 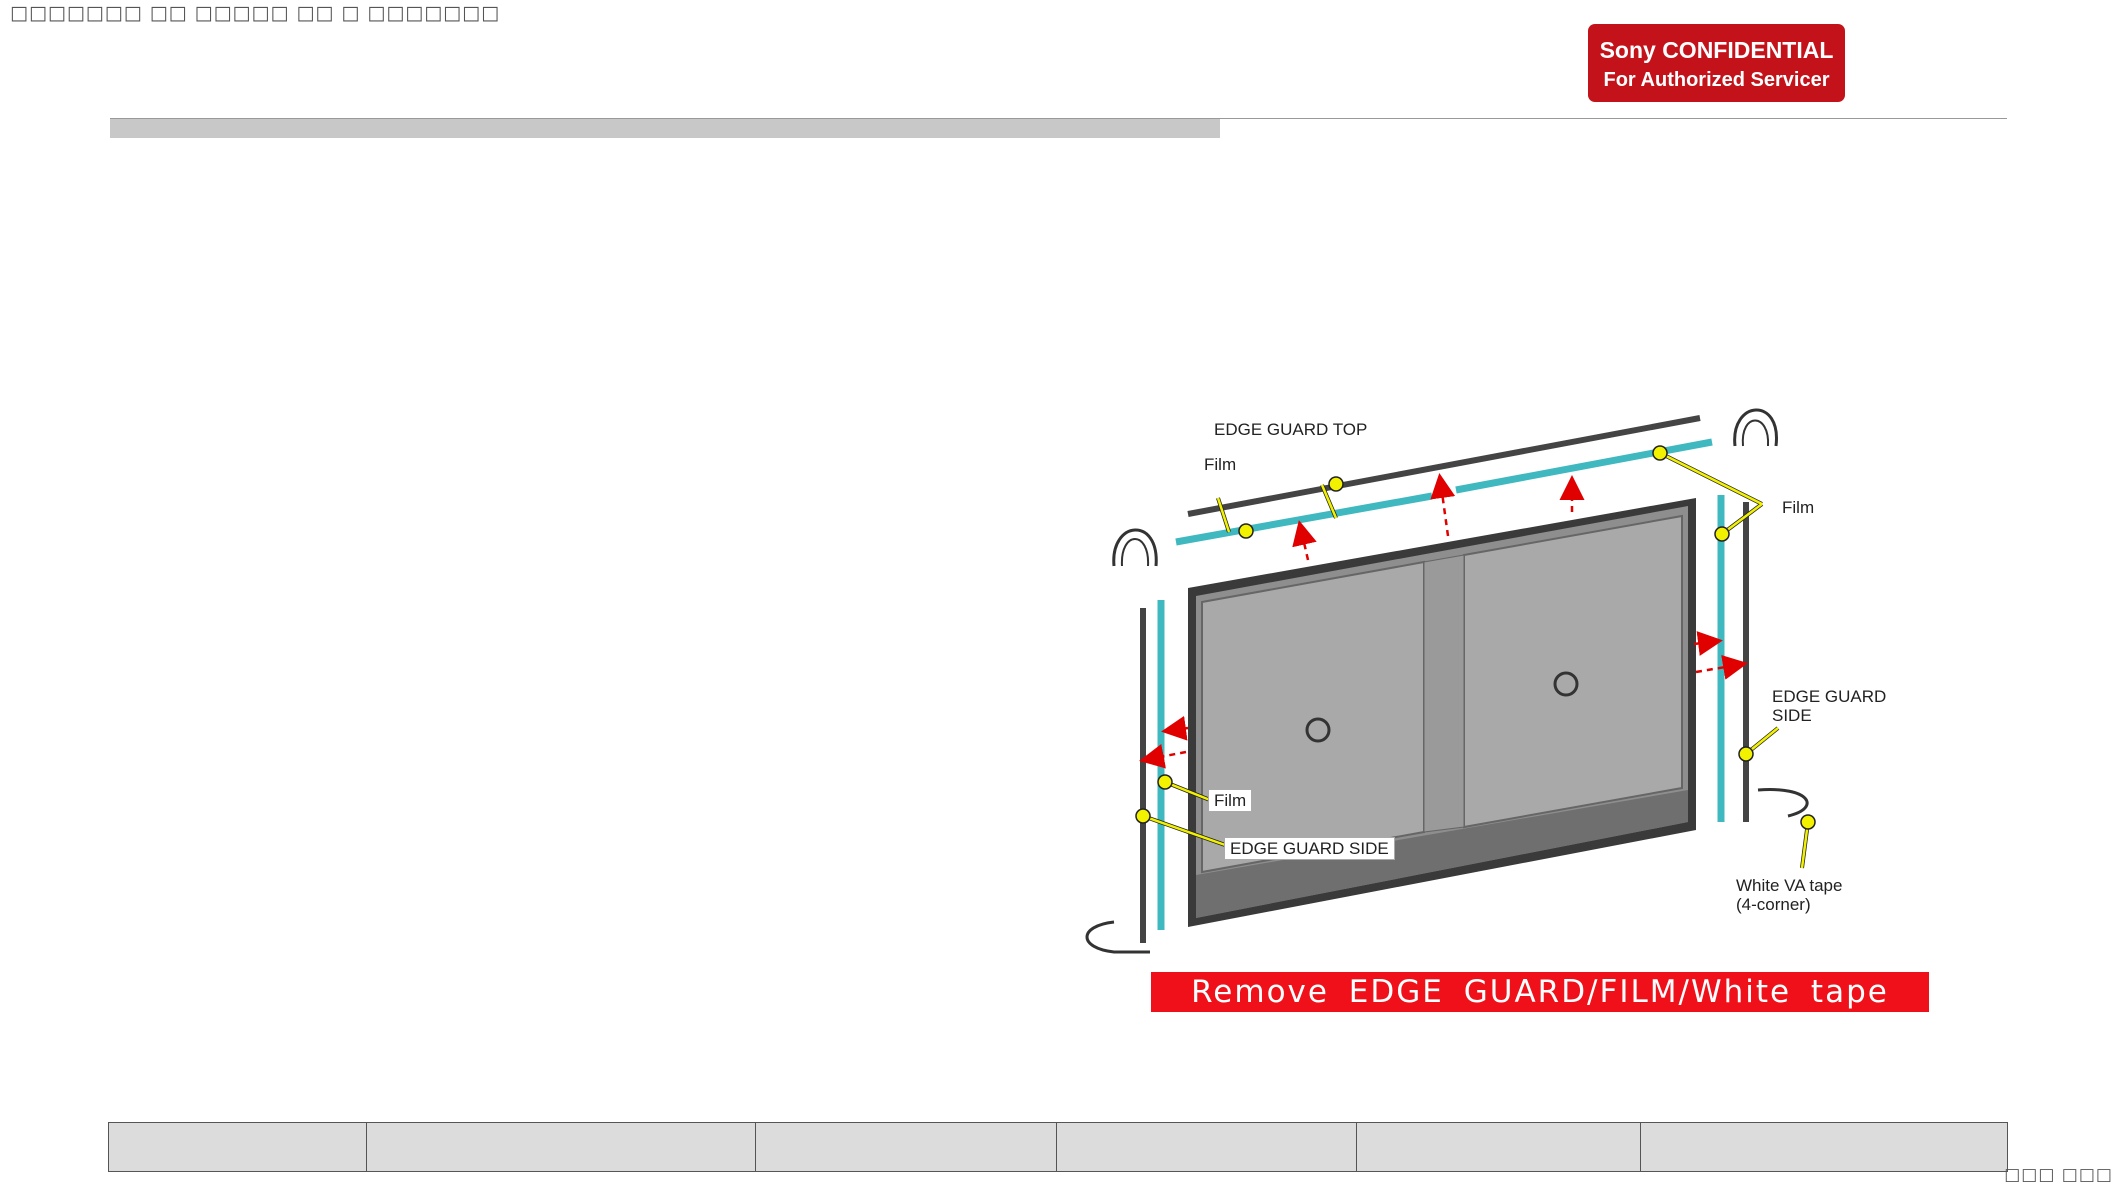 I want to click on footer-table, so click(x=1058, y=1147).